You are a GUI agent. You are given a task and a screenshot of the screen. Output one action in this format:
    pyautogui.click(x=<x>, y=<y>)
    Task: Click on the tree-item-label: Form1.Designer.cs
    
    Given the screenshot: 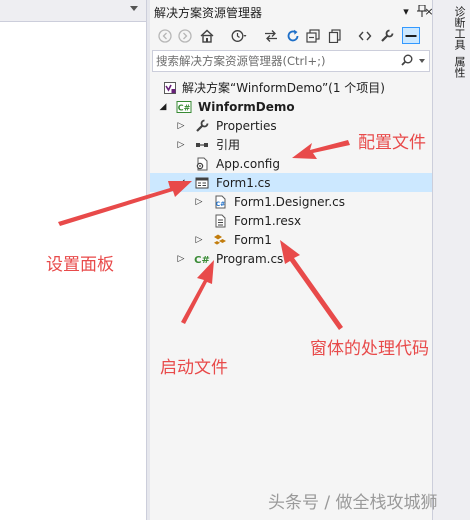 What is the action you would take?
    pyautogui.click(x=289, y=201)
    